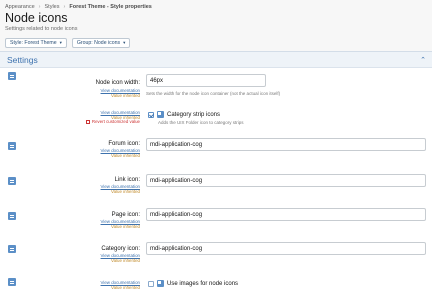 Image resolution: width=432 pixels, height=300 pixels. Describe the element at coordinates (36, 18) in the screenshot. I see `page-title: Node icons` at that location.